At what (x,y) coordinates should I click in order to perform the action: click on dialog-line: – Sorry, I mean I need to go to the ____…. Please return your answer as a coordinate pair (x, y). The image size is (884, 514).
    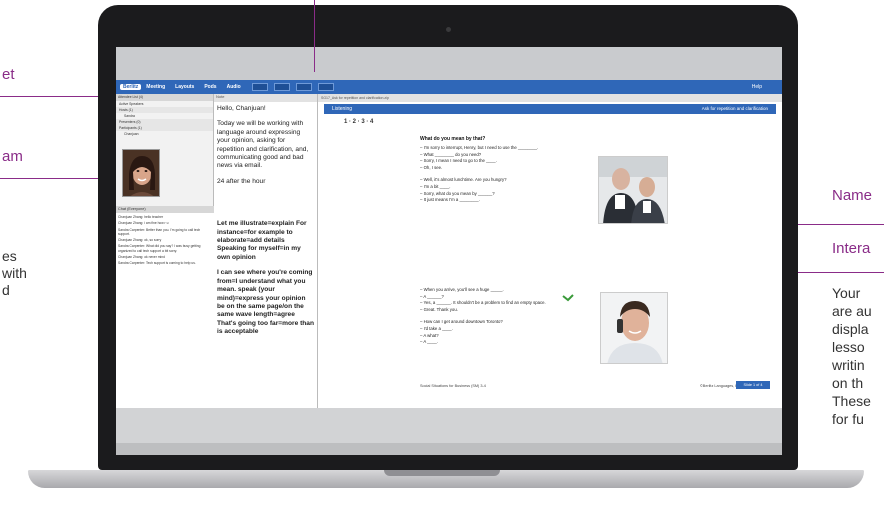
    Looking at the image, I should click on (458, 161).